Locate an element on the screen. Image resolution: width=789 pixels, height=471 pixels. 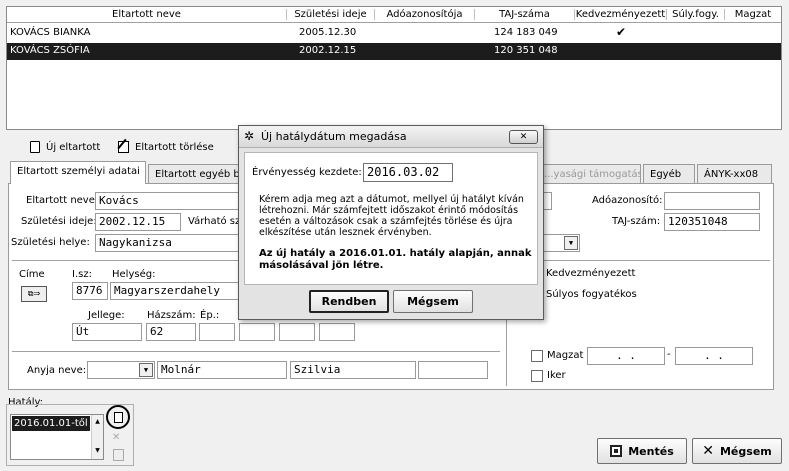
kedv-label: Kedvezményezett is located at coordinates (591, 273).